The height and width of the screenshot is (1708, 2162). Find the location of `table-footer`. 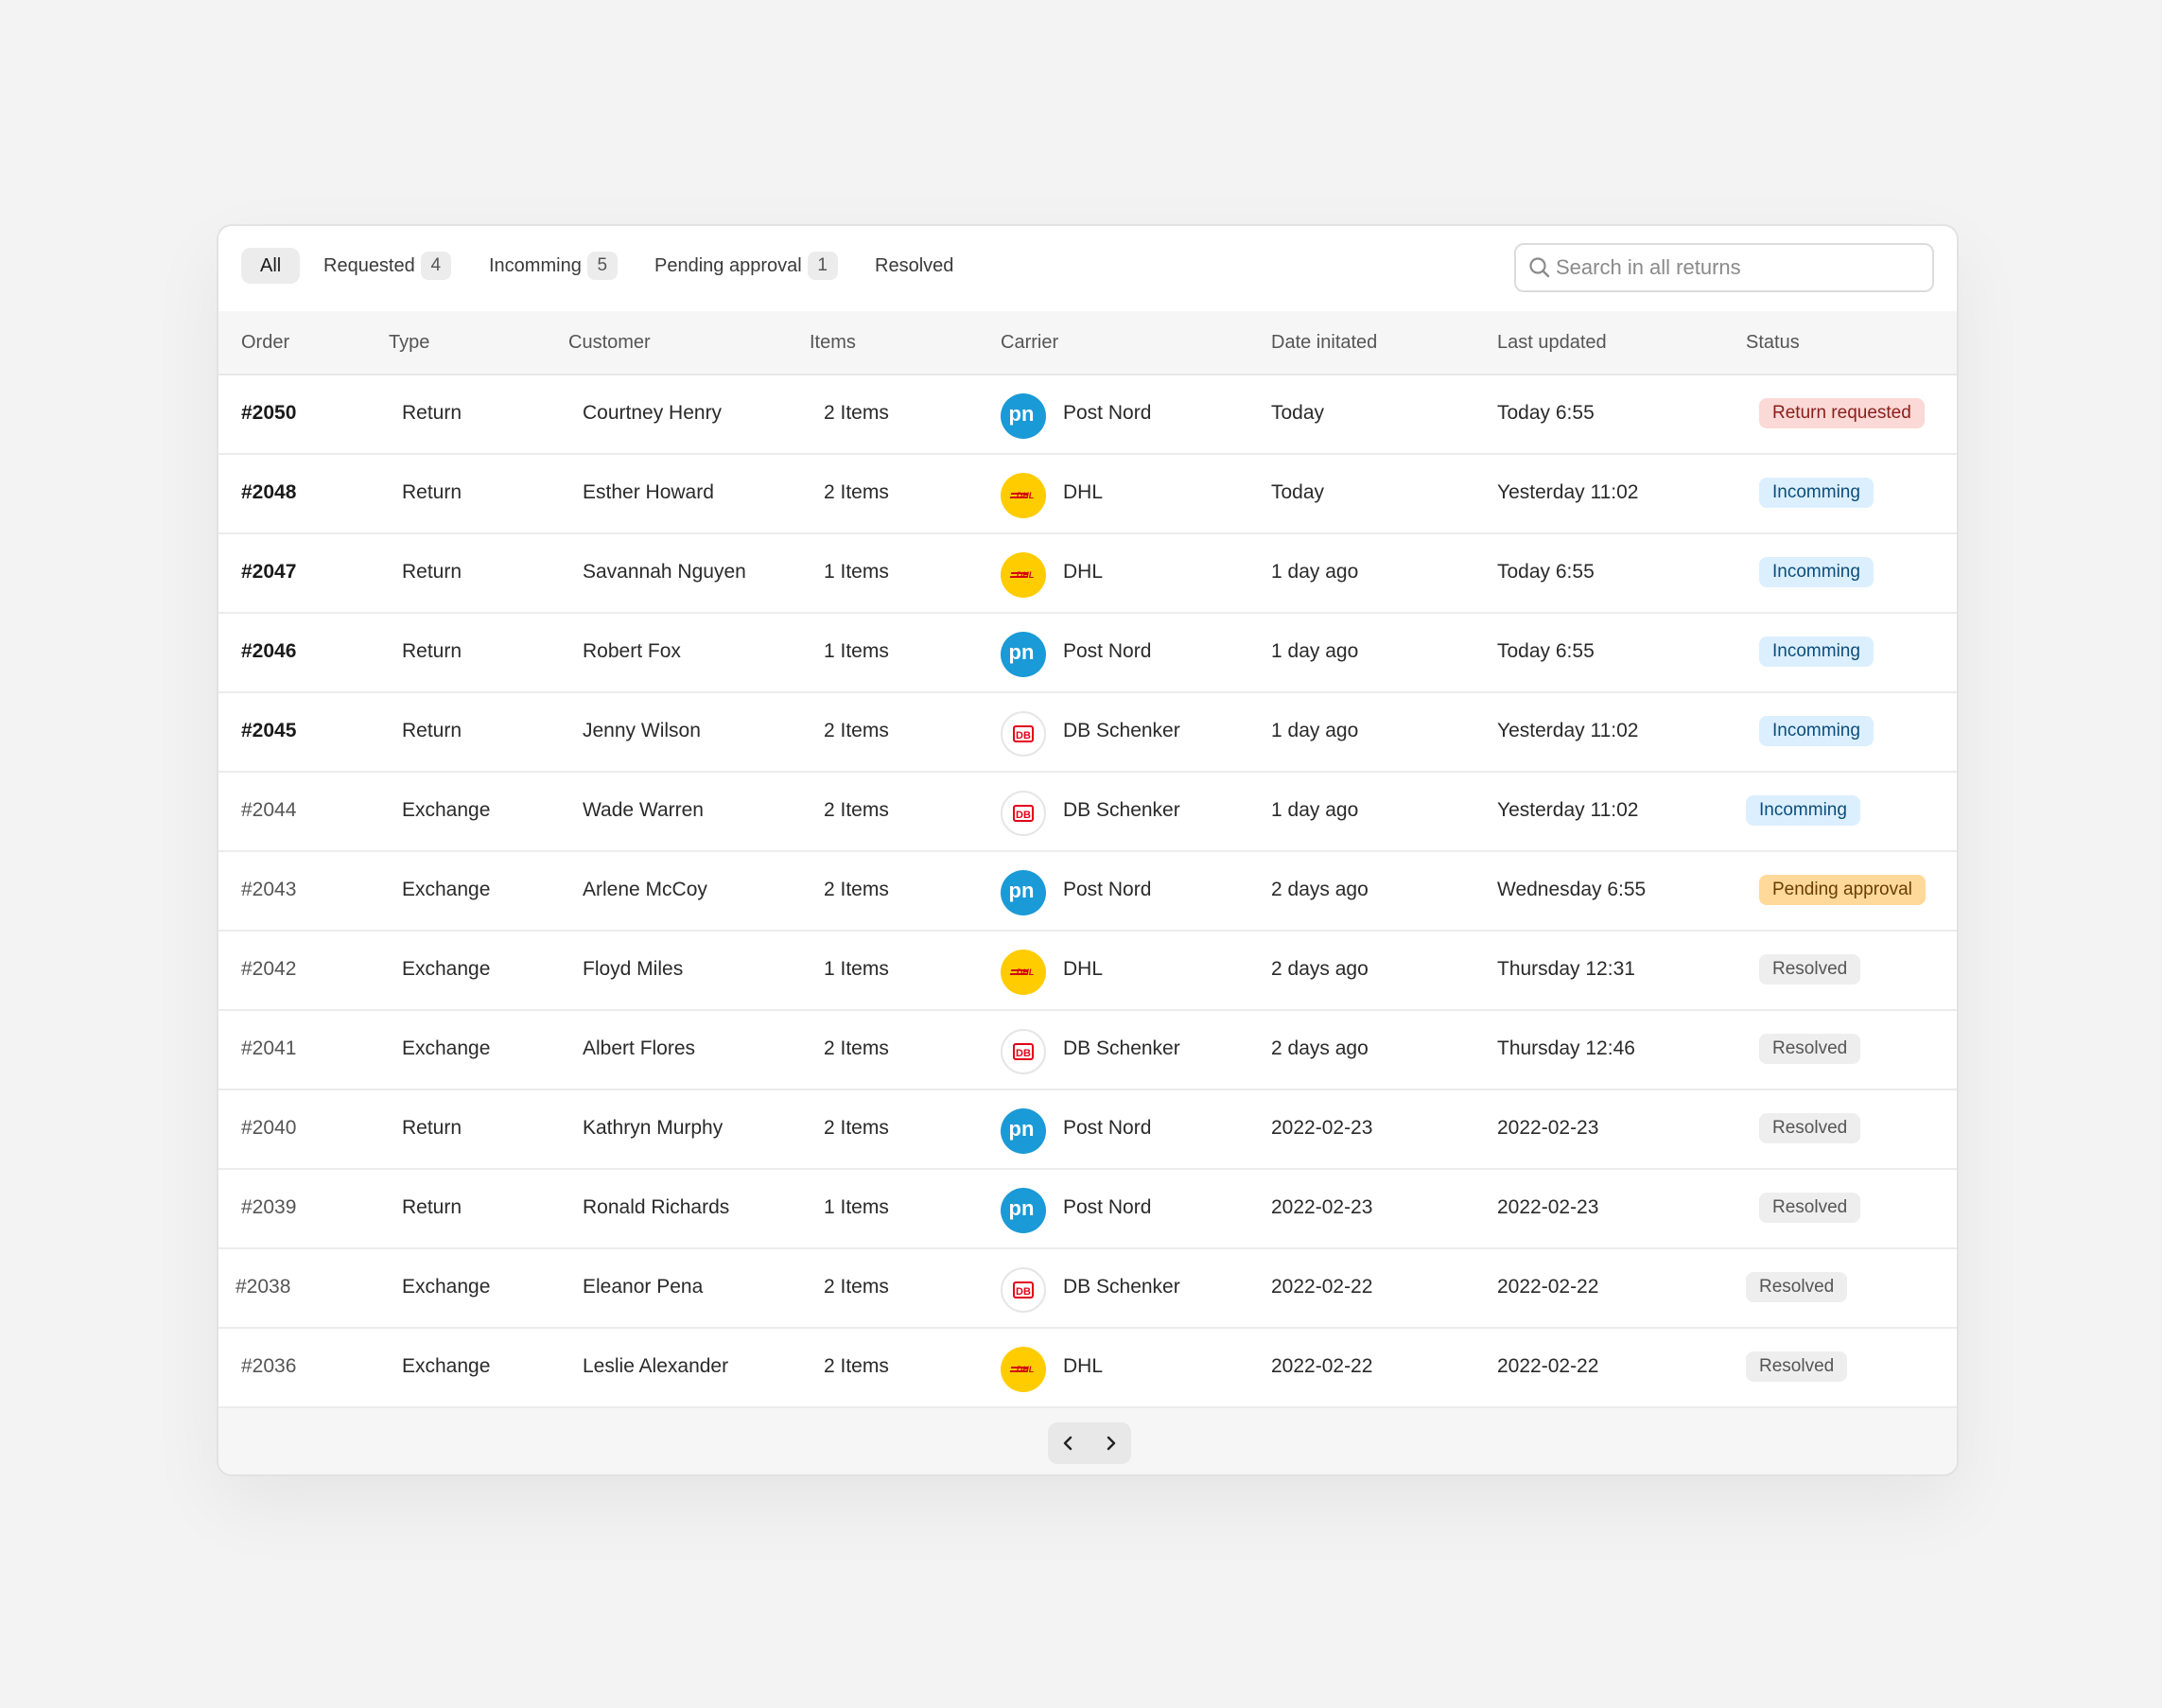

table-footer is located at coordinates (1087, 1441).